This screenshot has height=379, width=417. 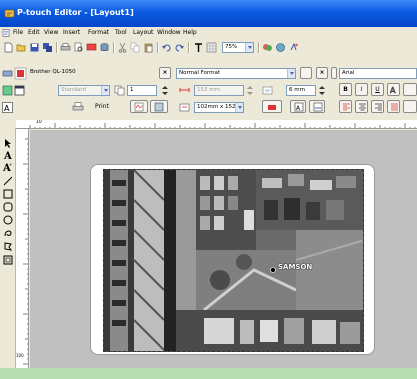 What do you see at coordinates (98, 32) in the screenshot?
I see `menu-format: Format` at bounding box center [98, 32].